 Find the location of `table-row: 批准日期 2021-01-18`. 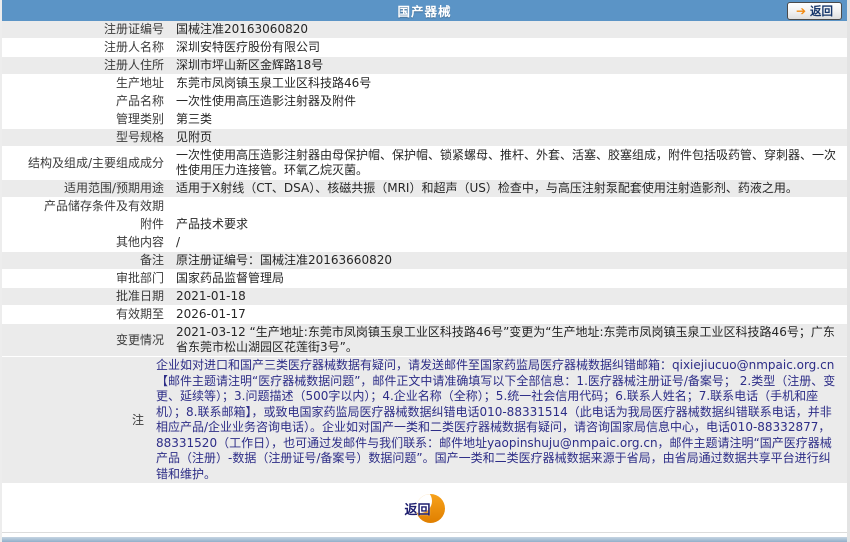

table-row: 批准日期 2021-01-18 is located at coordinates (424, 297).